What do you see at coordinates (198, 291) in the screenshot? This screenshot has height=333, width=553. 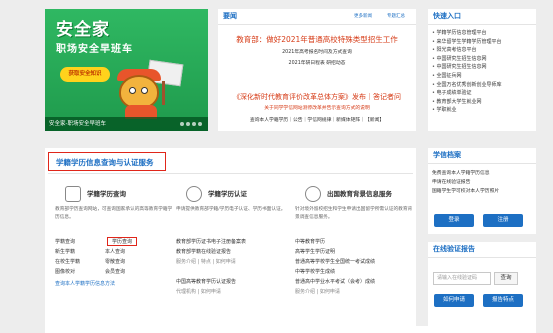 I see `link-agency: 代理机构 | 如何申请` at bounding box center [198, 291].